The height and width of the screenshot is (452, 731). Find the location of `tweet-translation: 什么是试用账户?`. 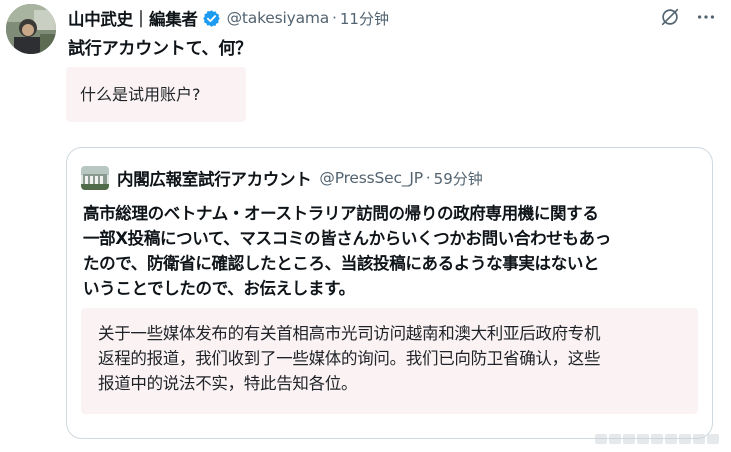

tweet-translation: 什么是试用账户? is located at coordinates (156, 94).